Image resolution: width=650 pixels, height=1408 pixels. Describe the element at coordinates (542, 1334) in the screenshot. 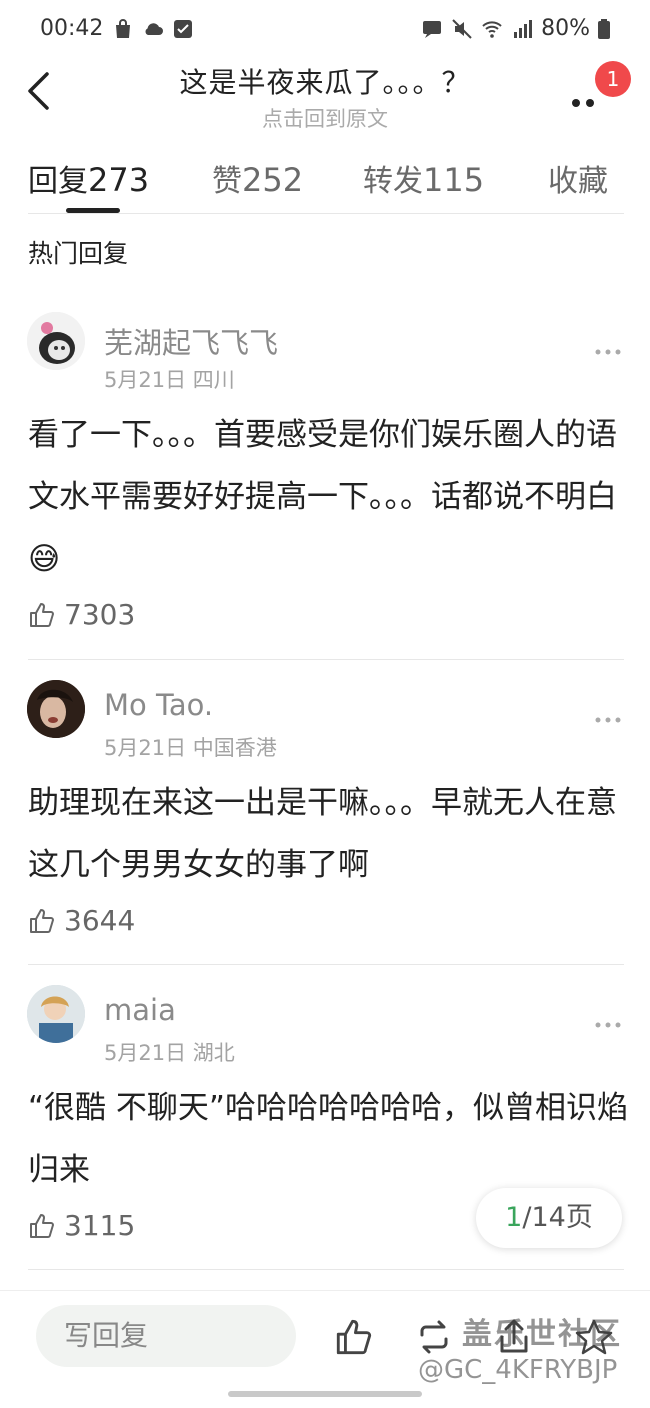

I see `watermark-logo: 盖乐世社区` at that location.